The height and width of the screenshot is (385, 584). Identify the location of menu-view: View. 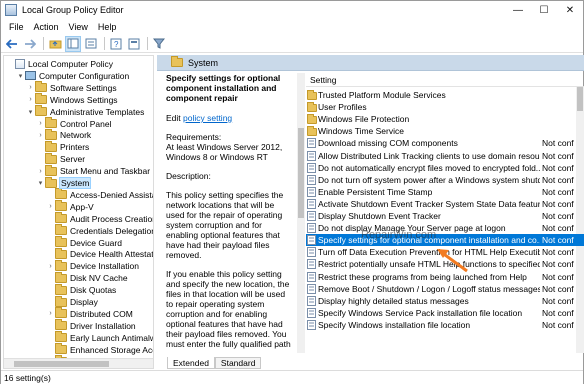
(78, 27).